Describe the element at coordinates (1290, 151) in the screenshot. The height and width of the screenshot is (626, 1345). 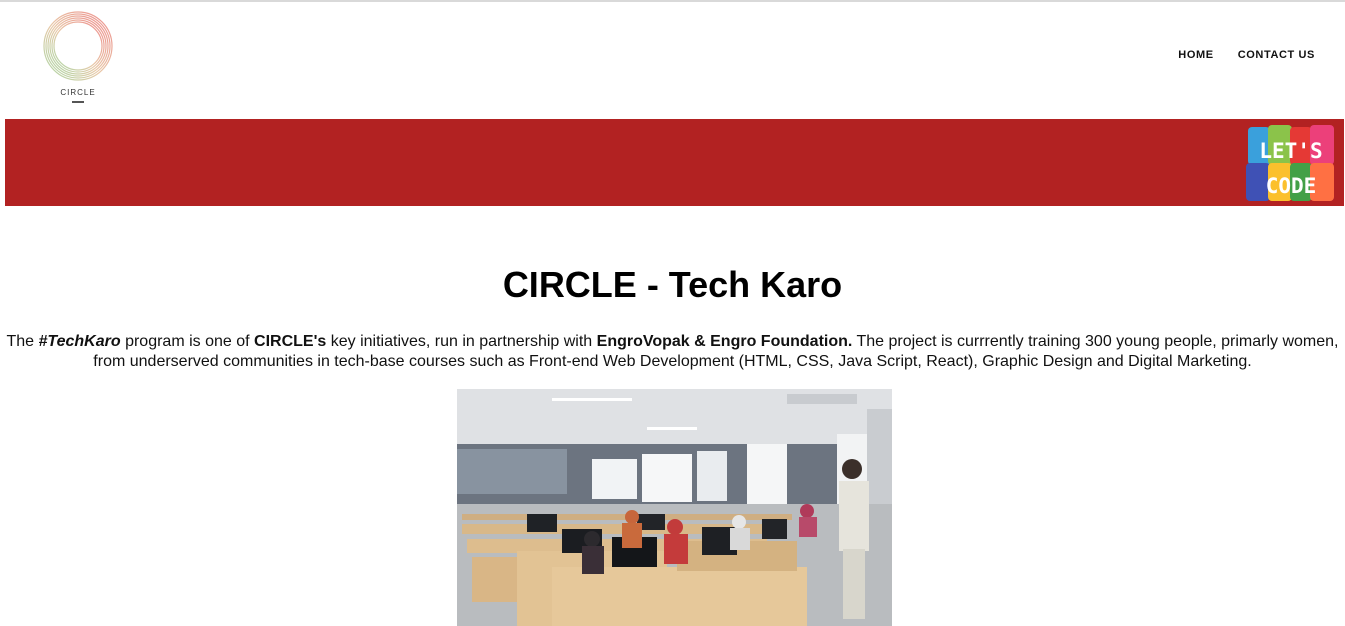
I see `badge-line-1: LET'S` at that location.